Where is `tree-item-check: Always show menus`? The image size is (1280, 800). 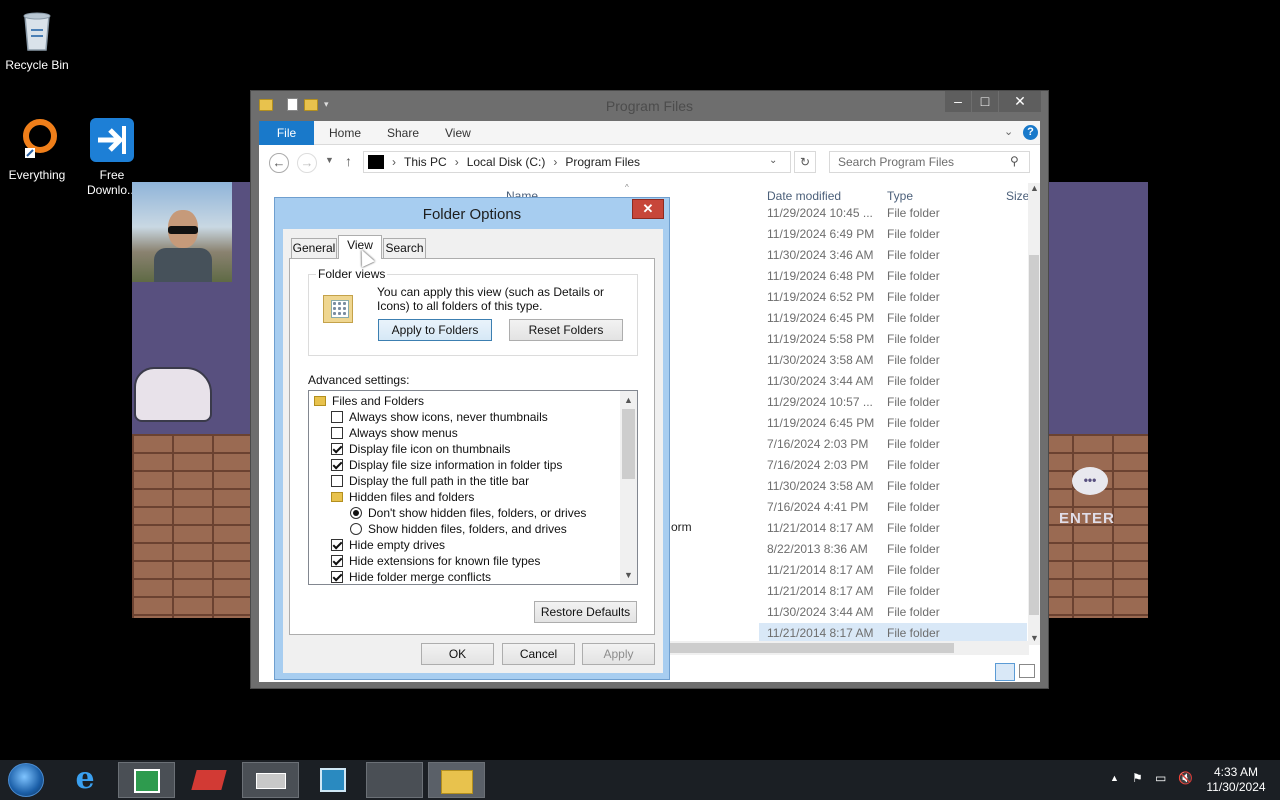 tree-item-check: Always show menus is located at coordinates (394, 433).